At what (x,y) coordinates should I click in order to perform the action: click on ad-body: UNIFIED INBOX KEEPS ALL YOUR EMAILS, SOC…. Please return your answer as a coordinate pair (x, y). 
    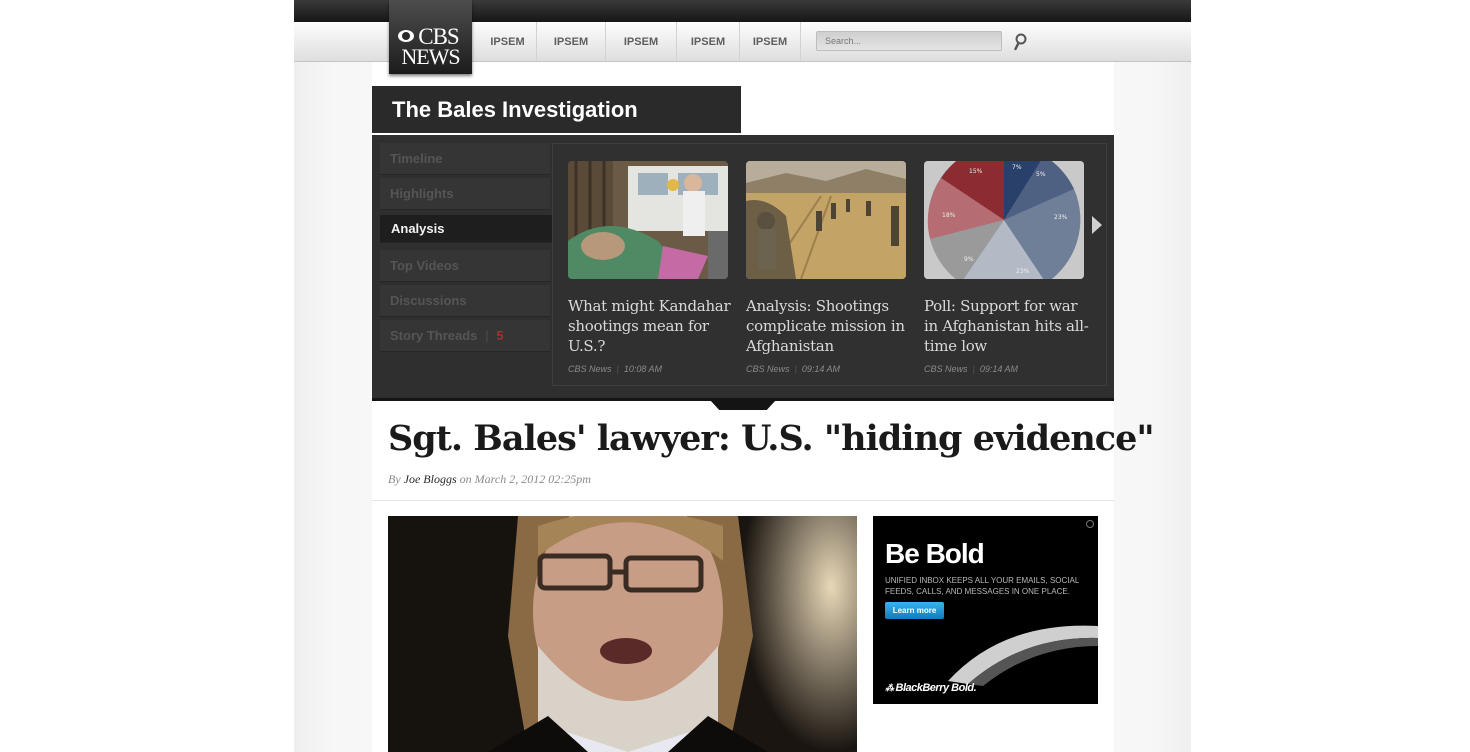
    Looking at the image, I should click on (982, 586).